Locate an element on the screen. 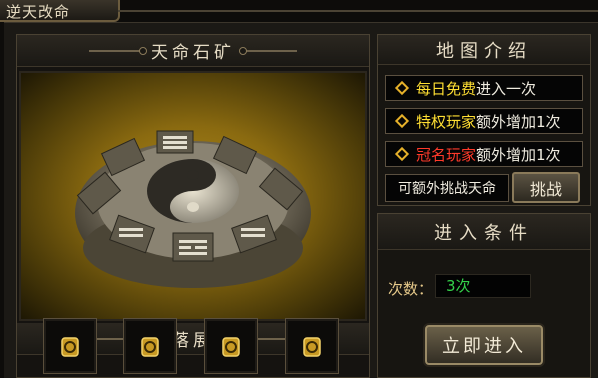  enter-now-button: 立即进入 is located at coordinates (484, 345).